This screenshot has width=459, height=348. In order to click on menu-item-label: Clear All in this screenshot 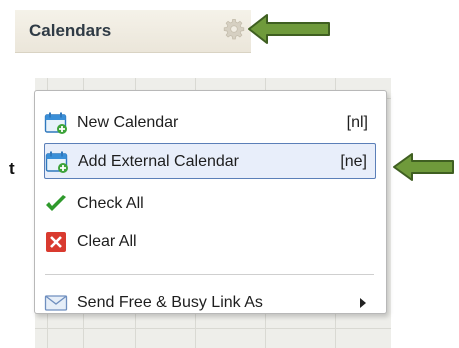, I will do `click(107, 241)`.